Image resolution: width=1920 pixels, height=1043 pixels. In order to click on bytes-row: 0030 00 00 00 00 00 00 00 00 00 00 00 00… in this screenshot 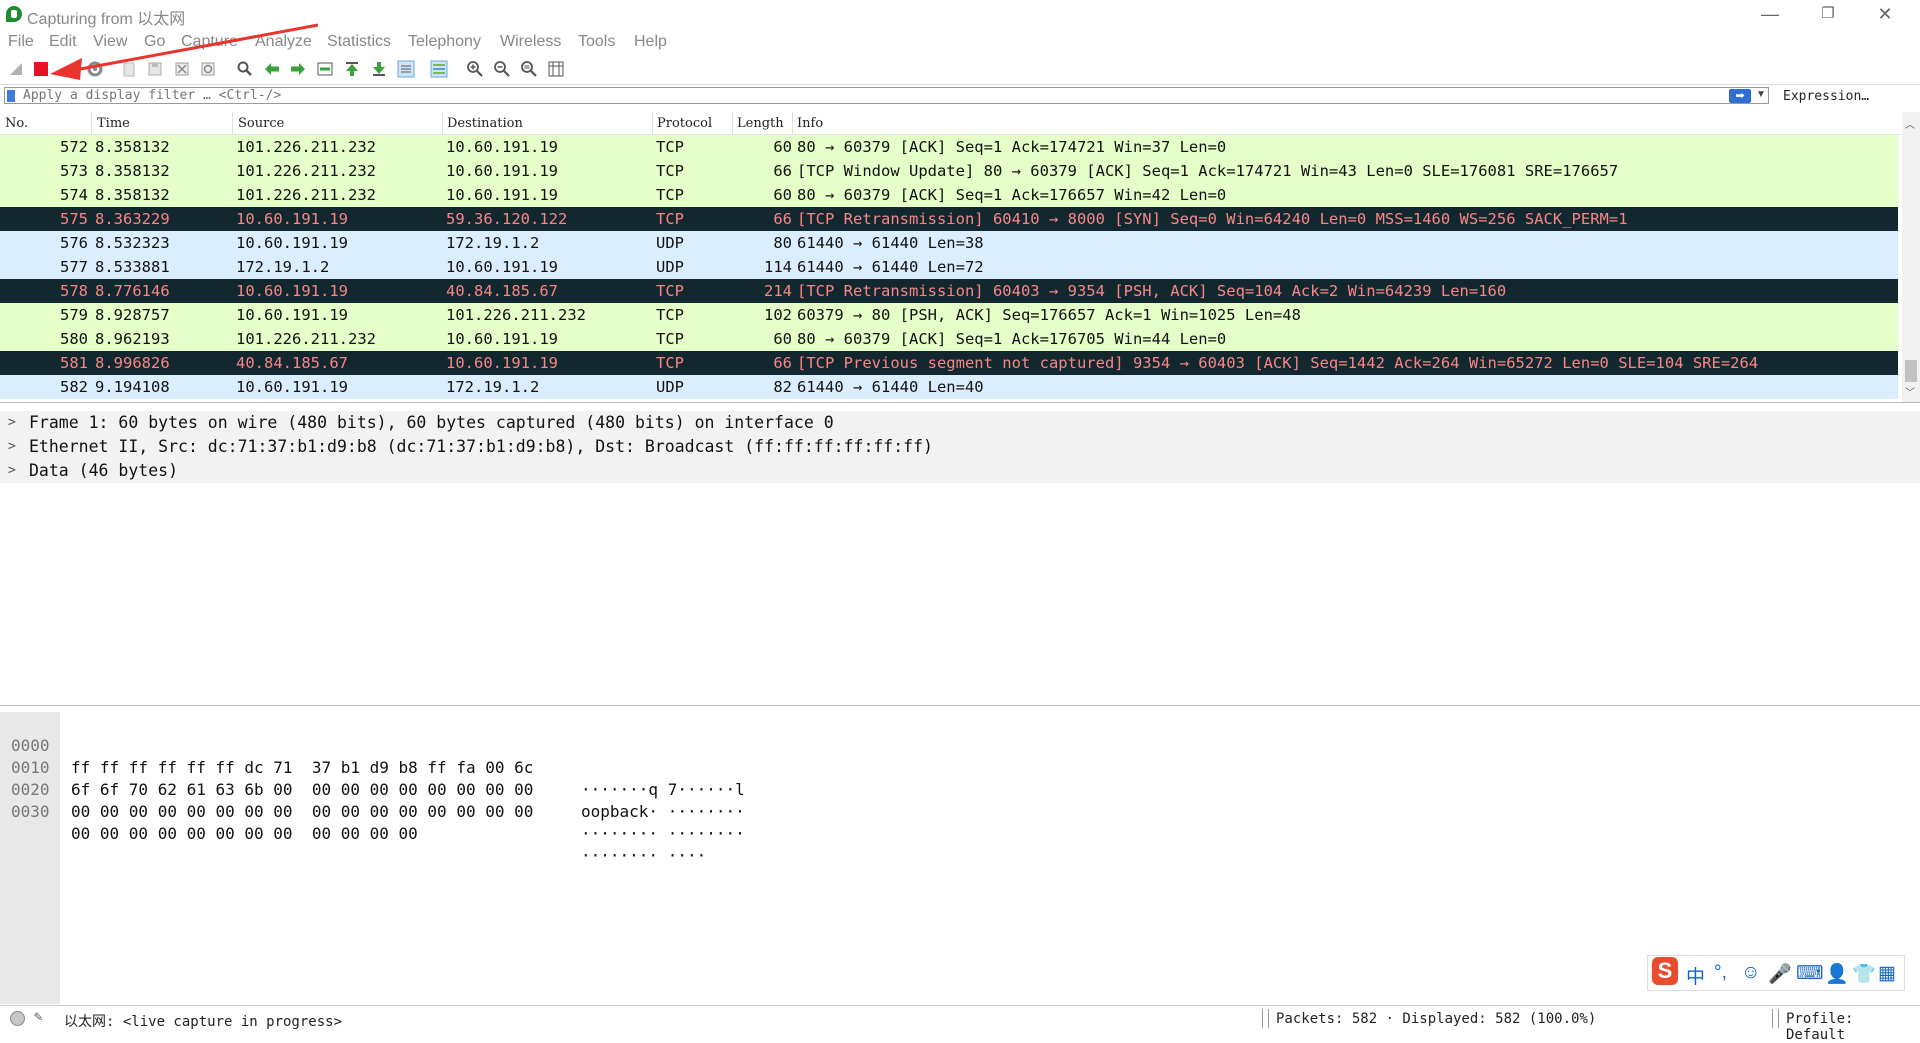, I will do `click(353, 822)`.